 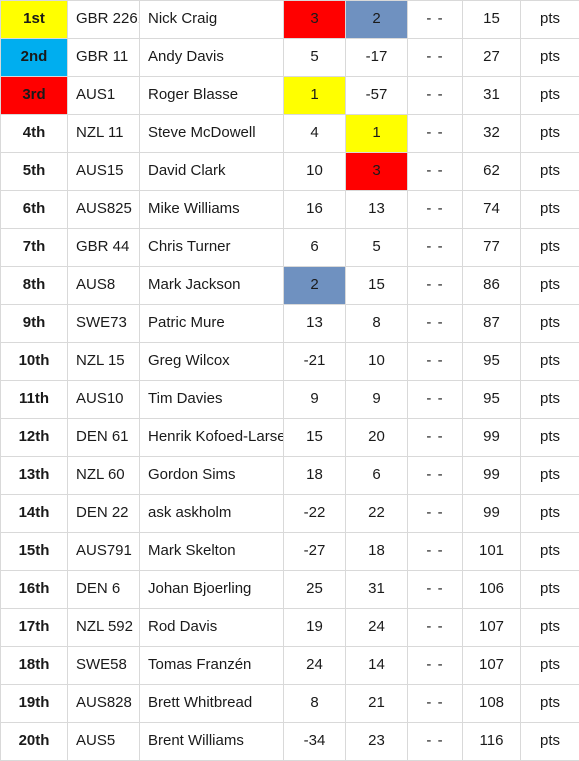 I want to click on skipper-name-cell: David Clark, so click(x=212, y=172).